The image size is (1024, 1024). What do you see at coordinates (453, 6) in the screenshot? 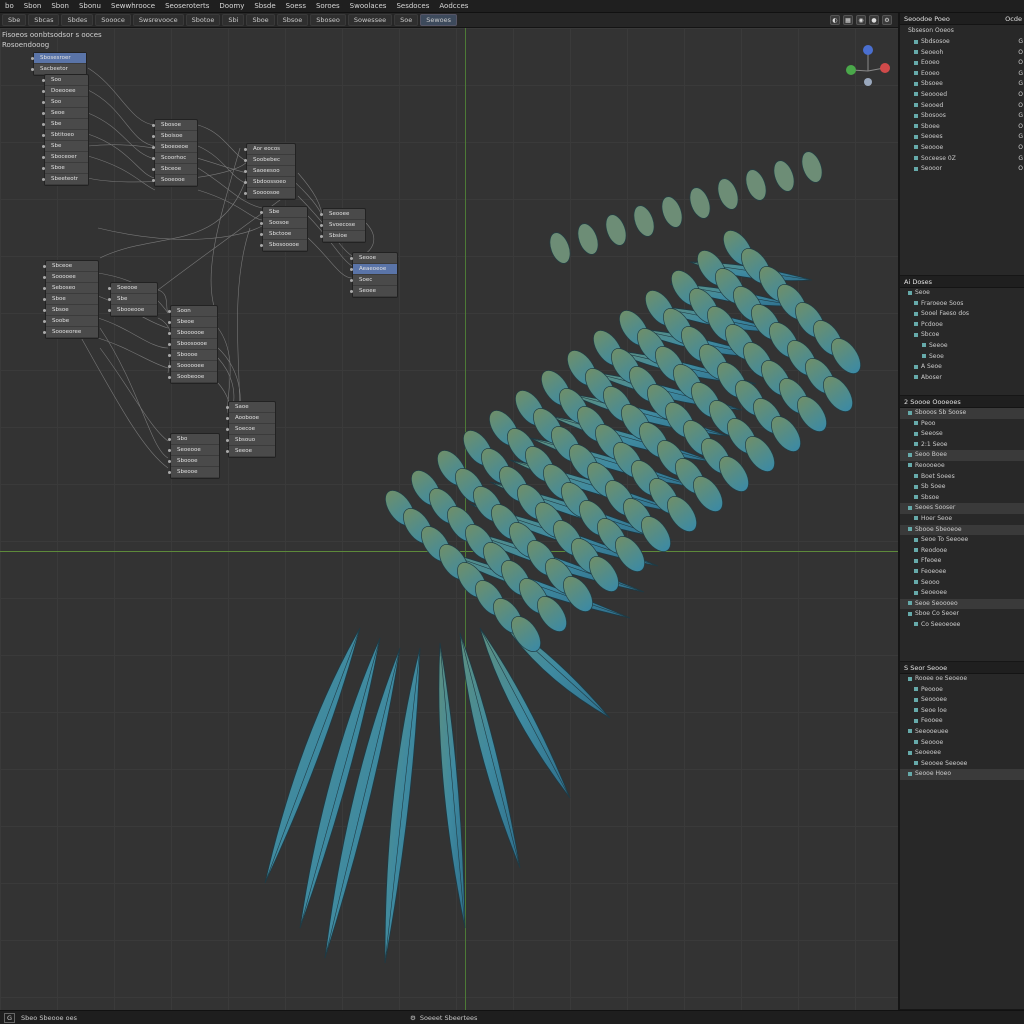
I see `menu-item: Aodcces` at bounding box center [453, 6].